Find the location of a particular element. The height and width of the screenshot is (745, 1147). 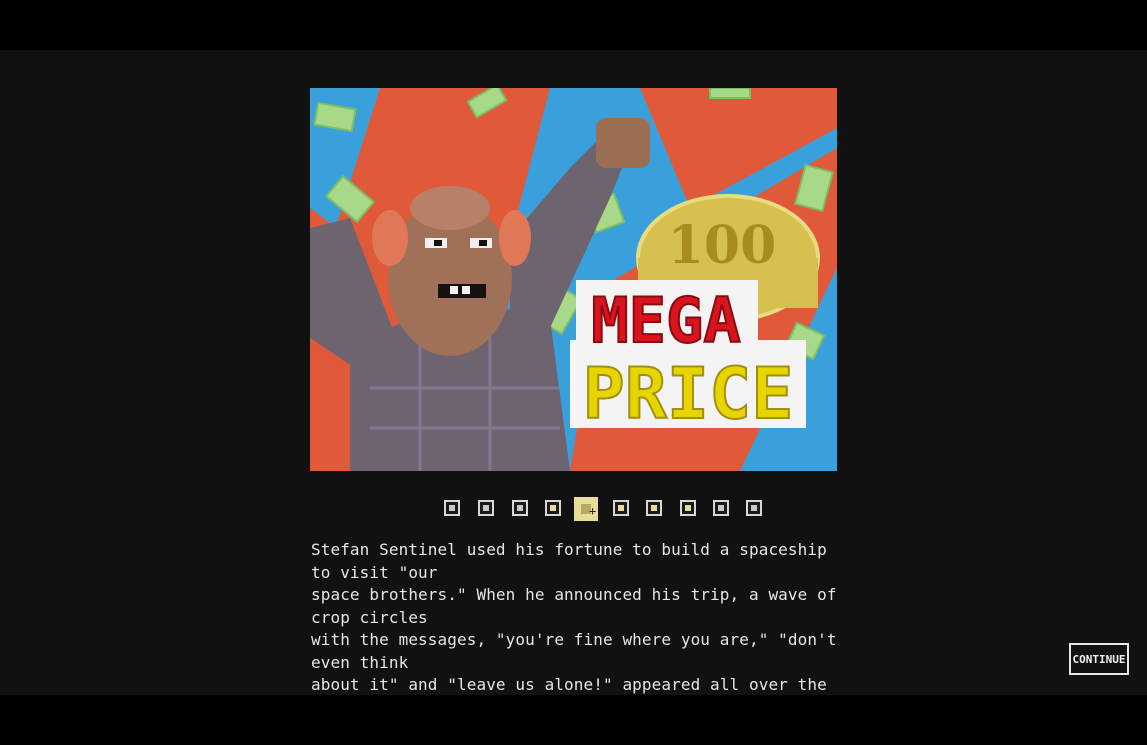

coin-text: 100 is located at coordinates (722, 245).